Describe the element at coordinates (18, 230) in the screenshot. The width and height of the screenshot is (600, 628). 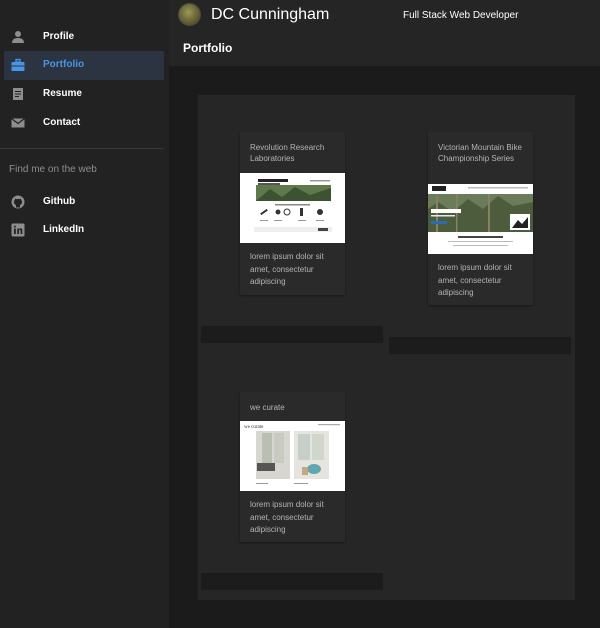
I see `linkedin-icon` at that location.